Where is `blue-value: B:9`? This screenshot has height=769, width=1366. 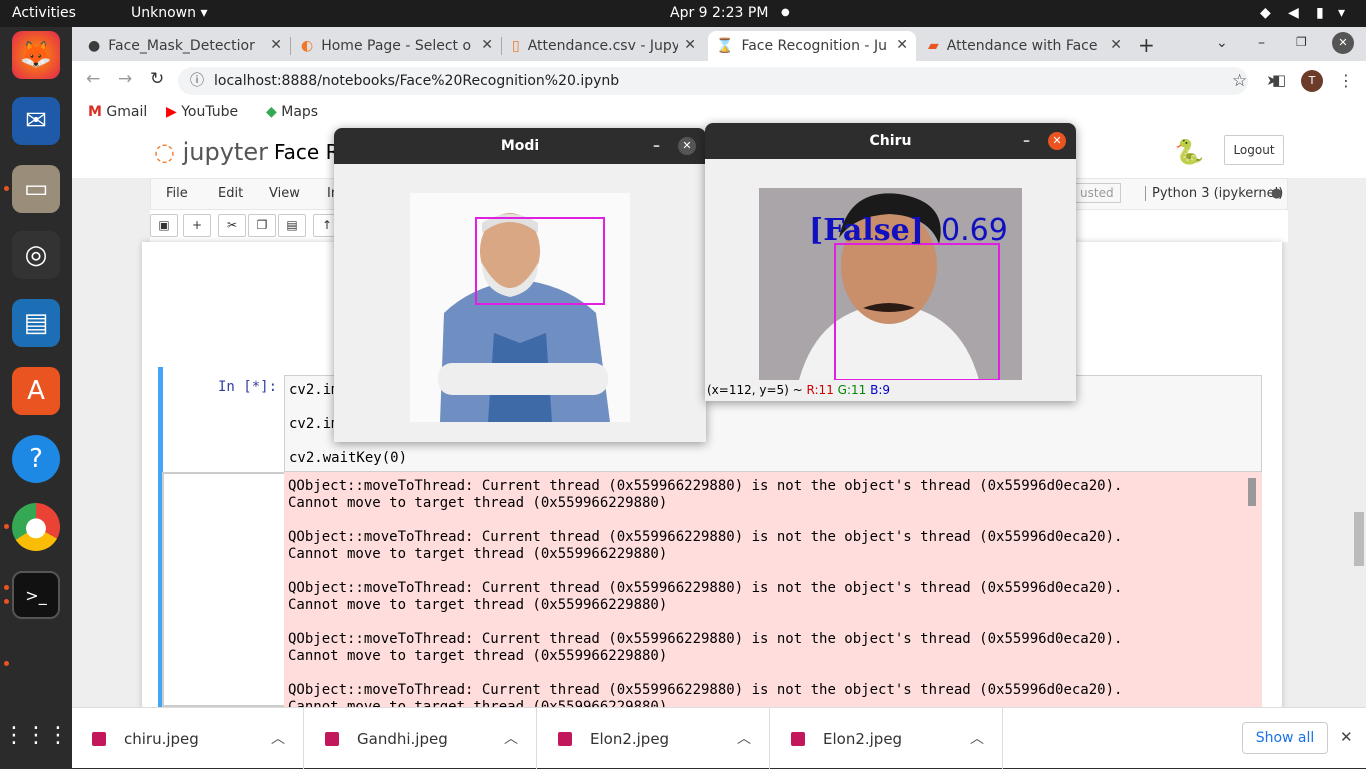
blue-value: B:9 is located at coordinates (880, 390).